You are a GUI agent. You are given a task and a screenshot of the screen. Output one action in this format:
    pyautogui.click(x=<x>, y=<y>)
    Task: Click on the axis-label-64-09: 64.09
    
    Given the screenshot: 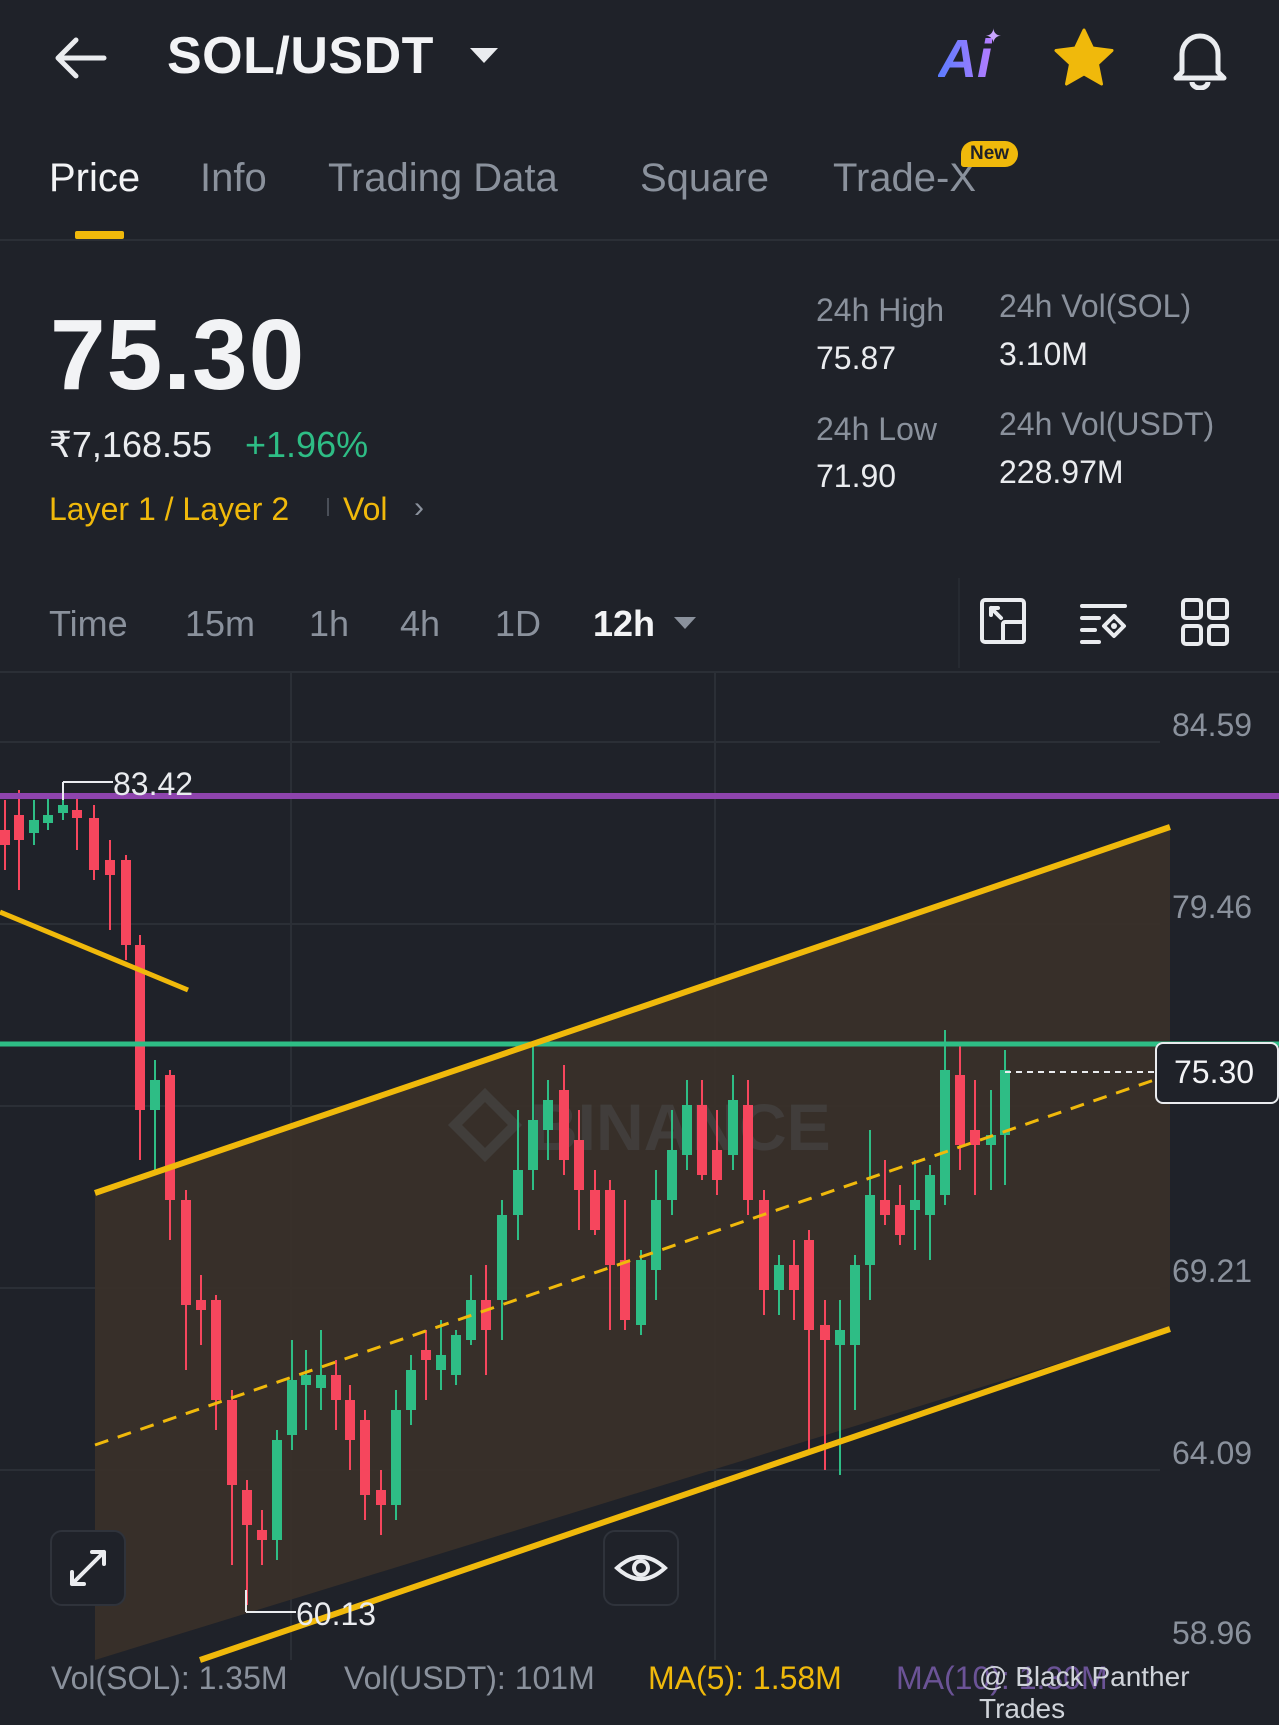 What is the action you would take?
    pyautogui.click(x=1212, y=1453)
    